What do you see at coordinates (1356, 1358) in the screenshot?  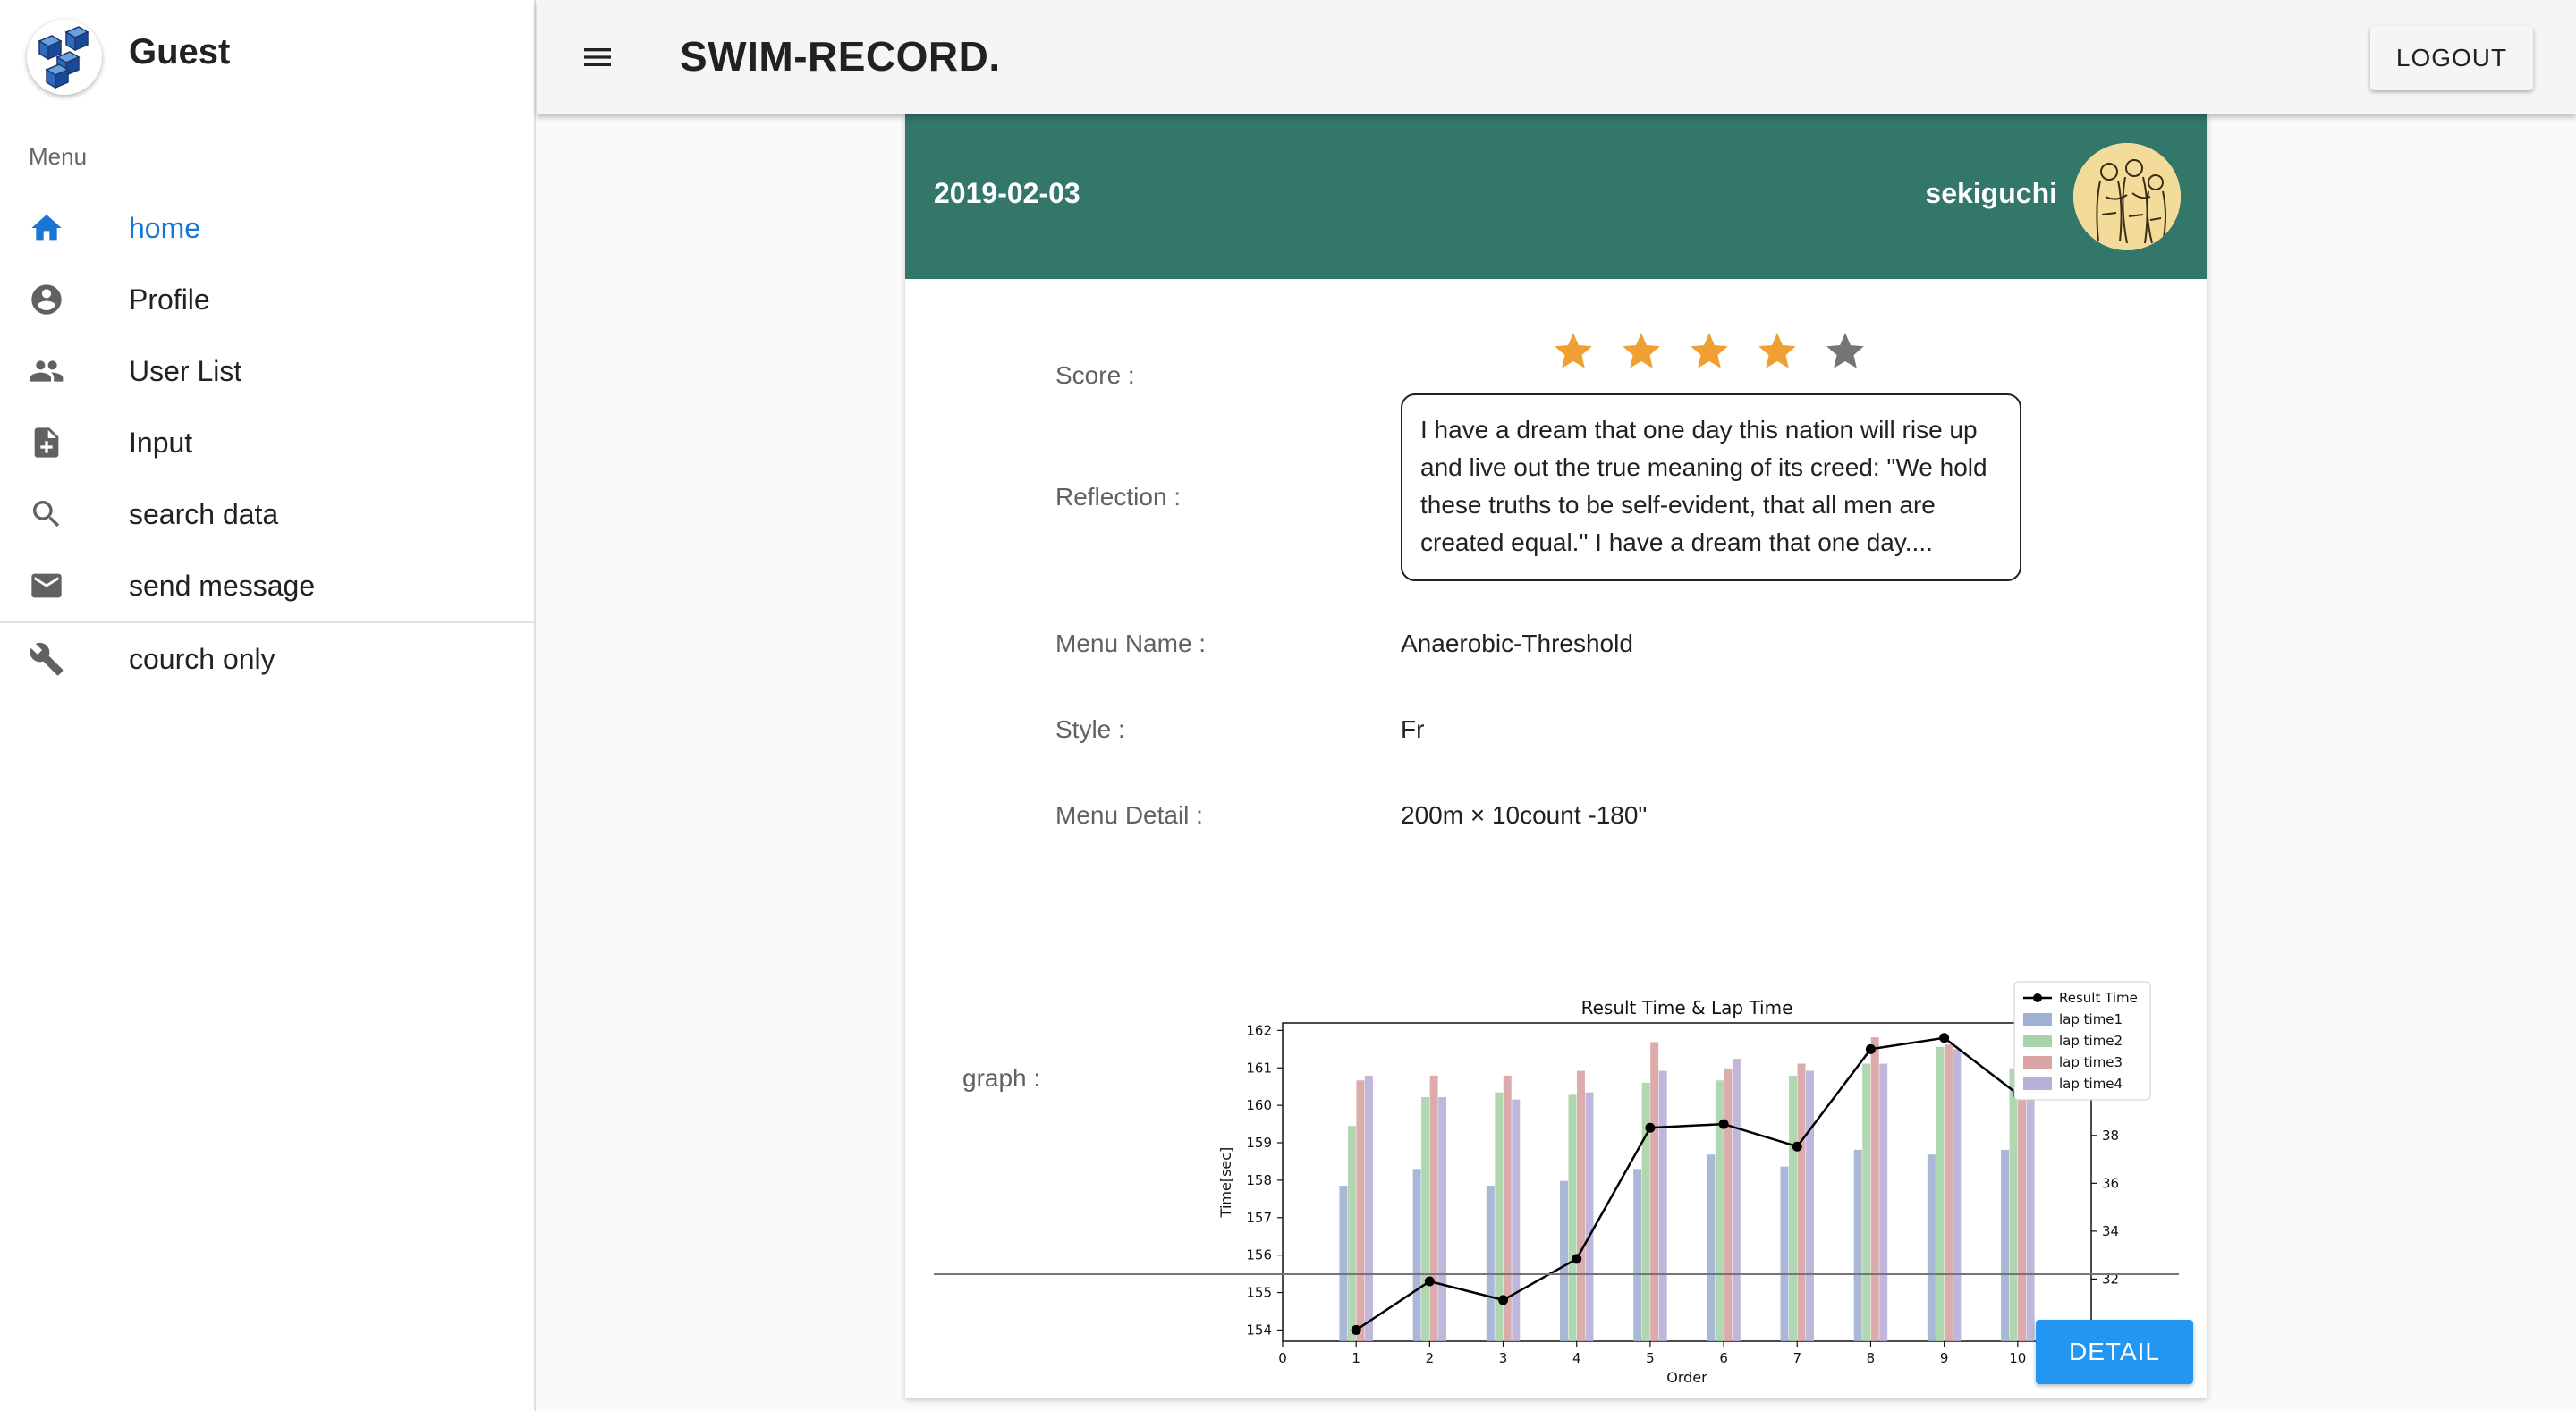 I see `x-tick-label: 1` at bounding box center [1356, 1358].